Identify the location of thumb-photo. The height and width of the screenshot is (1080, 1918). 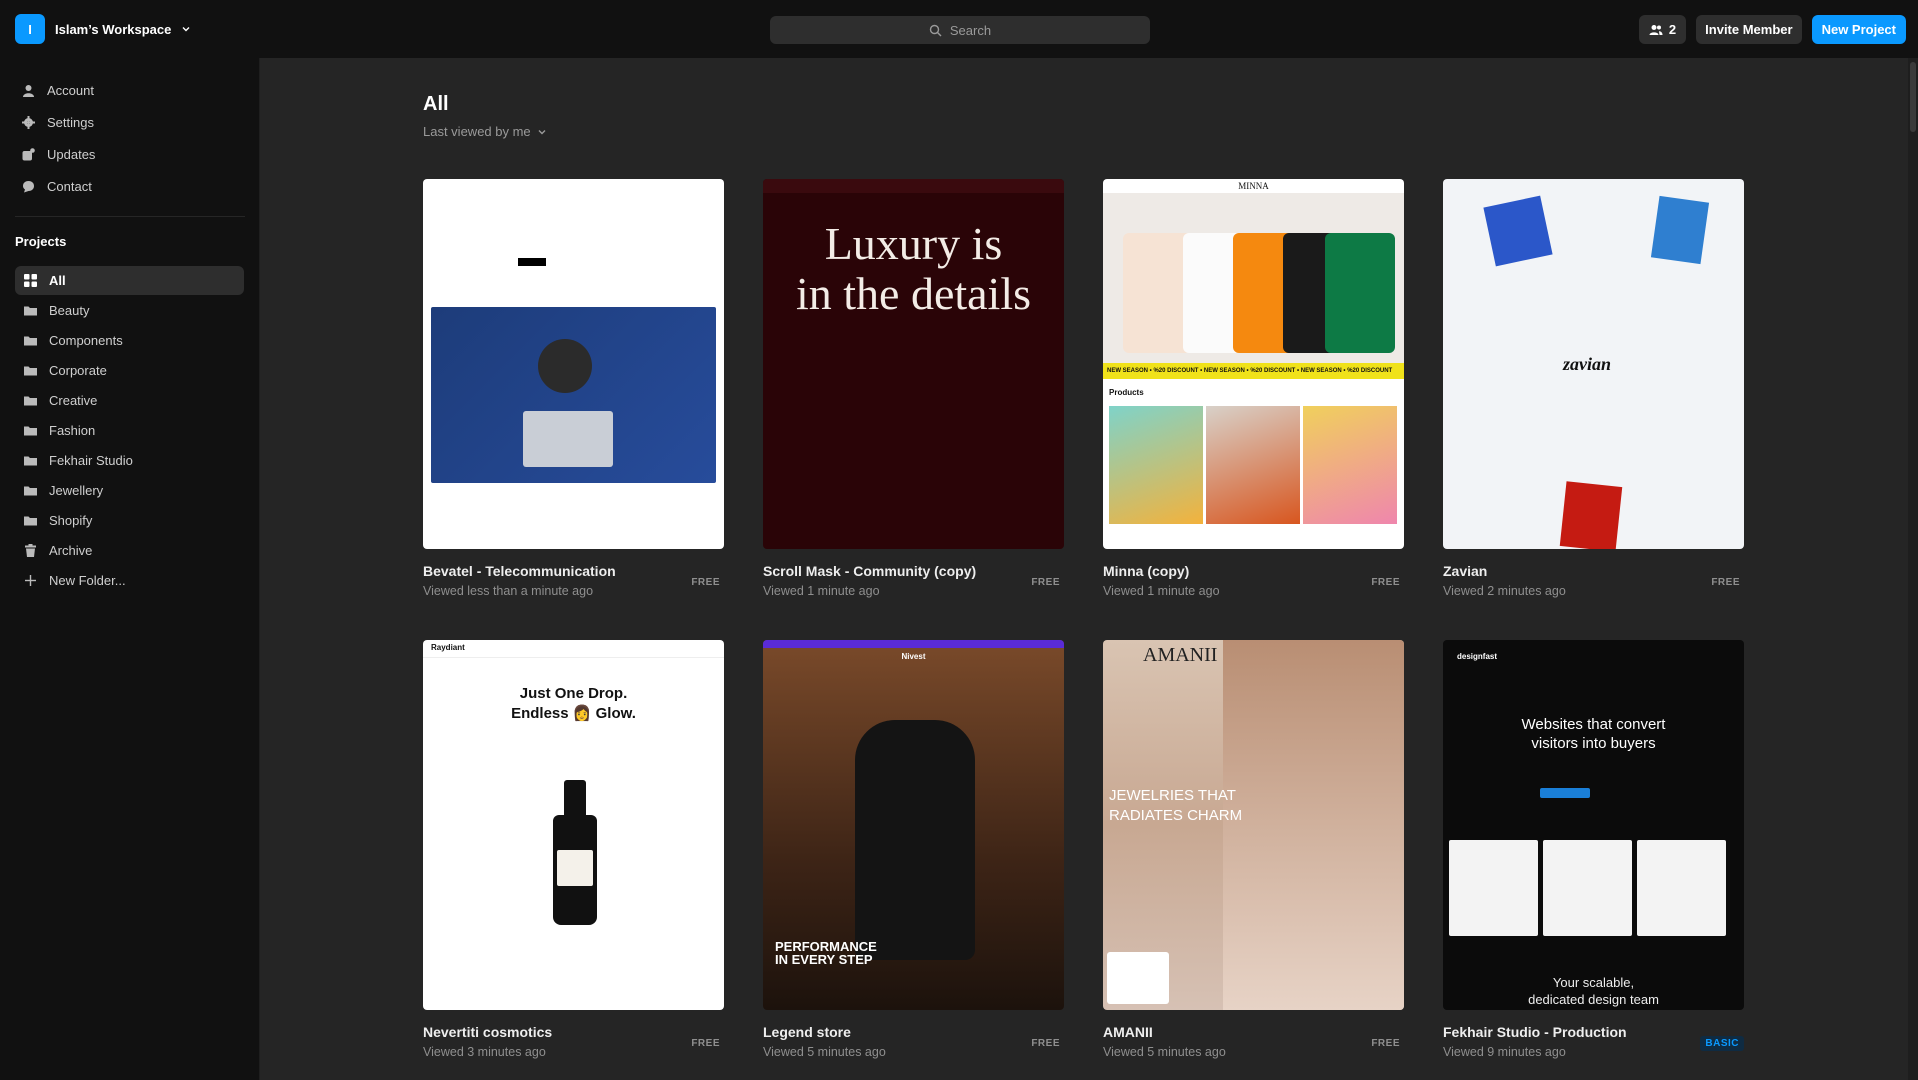
(1680, 230).